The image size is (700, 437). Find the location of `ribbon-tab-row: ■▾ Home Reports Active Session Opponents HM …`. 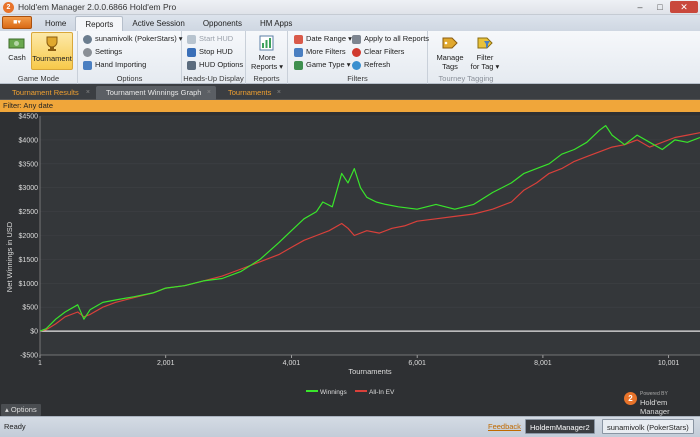

ribbon-tab-row: ■▾ Home Reports Active Session Opponents HM … is located at coordinates (350, 23).